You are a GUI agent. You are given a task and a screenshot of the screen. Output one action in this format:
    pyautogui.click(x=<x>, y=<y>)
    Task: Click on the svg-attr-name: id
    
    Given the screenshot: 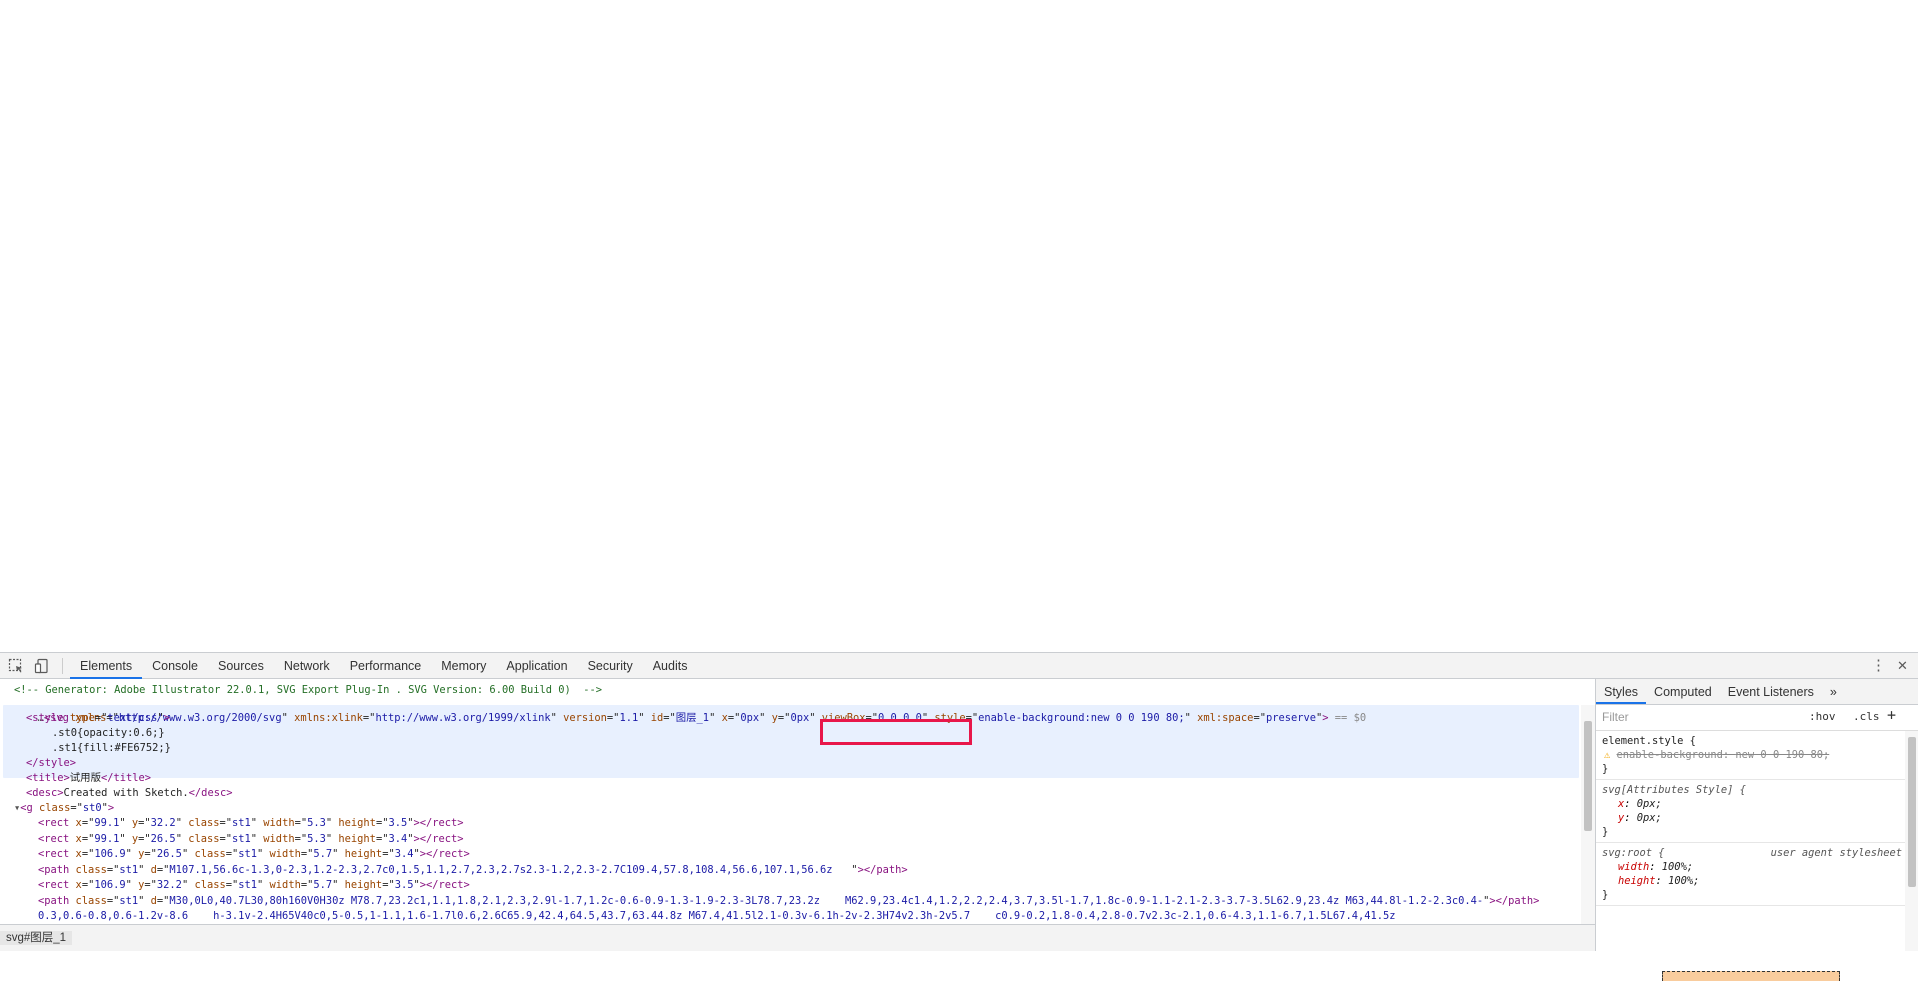 What is the action you would take?
    pyautogui.click(x=657, y=718)
    